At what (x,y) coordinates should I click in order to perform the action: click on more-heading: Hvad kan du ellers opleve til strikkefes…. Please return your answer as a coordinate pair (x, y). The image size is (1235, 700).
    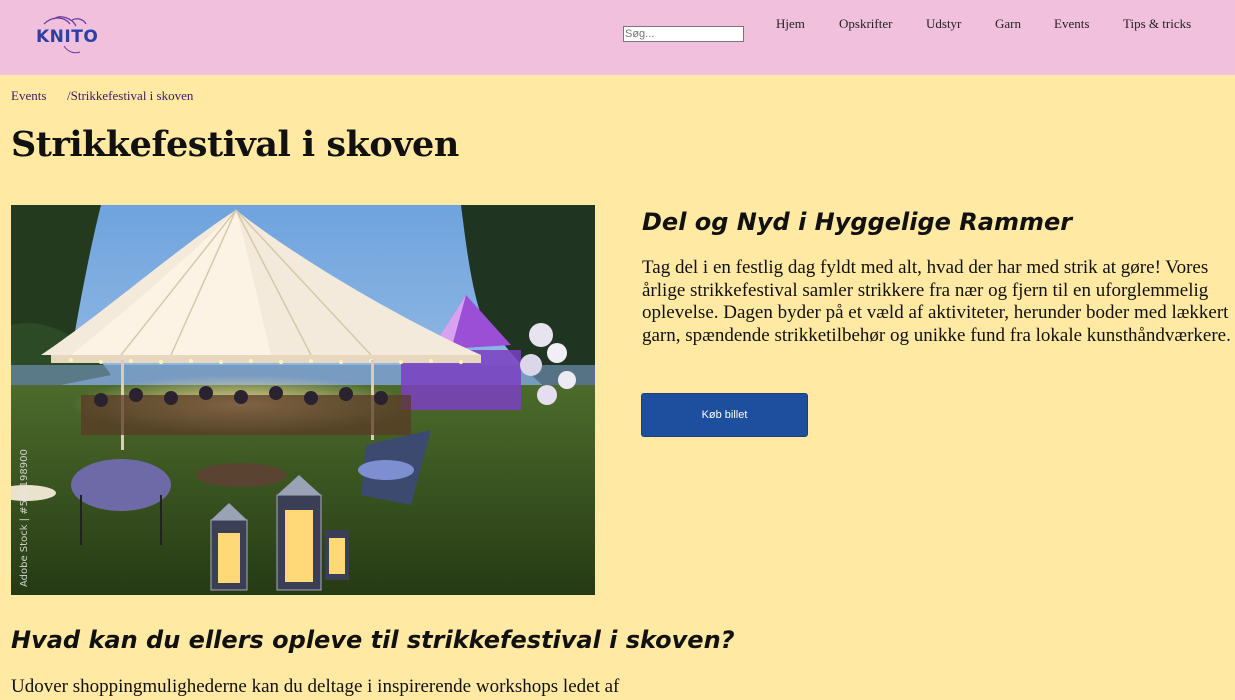
    Looking at the image, I should click on (373, 640).